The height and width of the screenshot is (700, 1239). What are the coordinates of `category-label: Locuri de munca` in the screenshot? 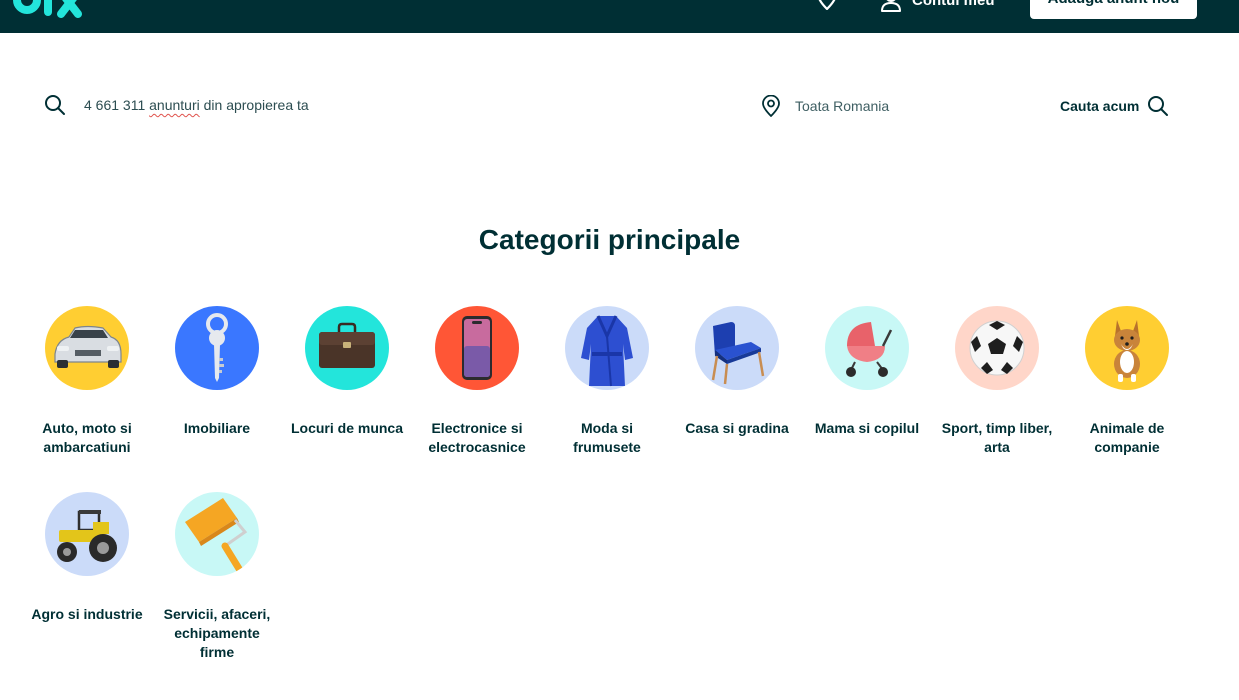 It's located at (347, 428).